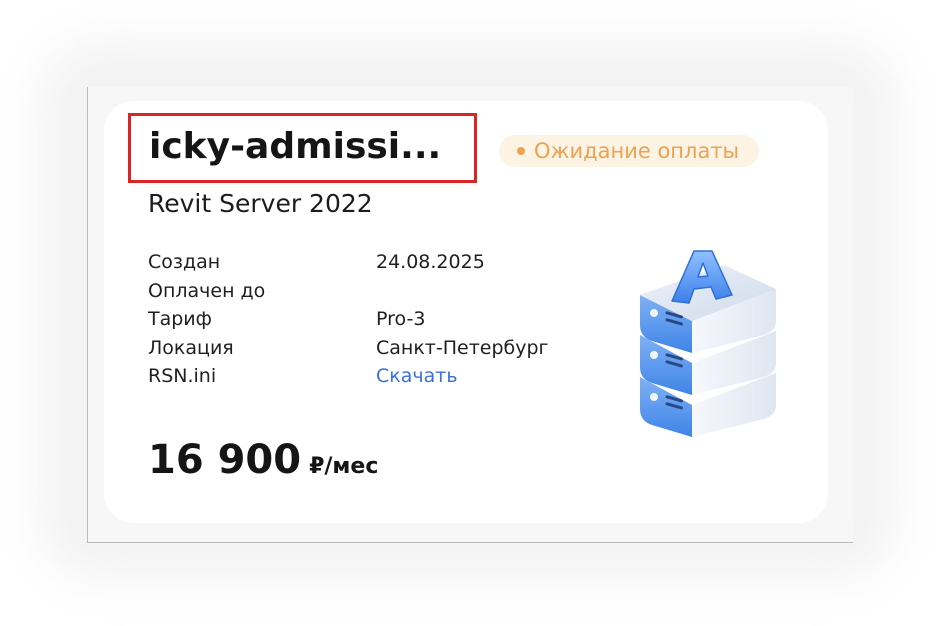  Describe the element at coordinates (708, 343) in the screenshot. I see `server-stack-icon` at that location.